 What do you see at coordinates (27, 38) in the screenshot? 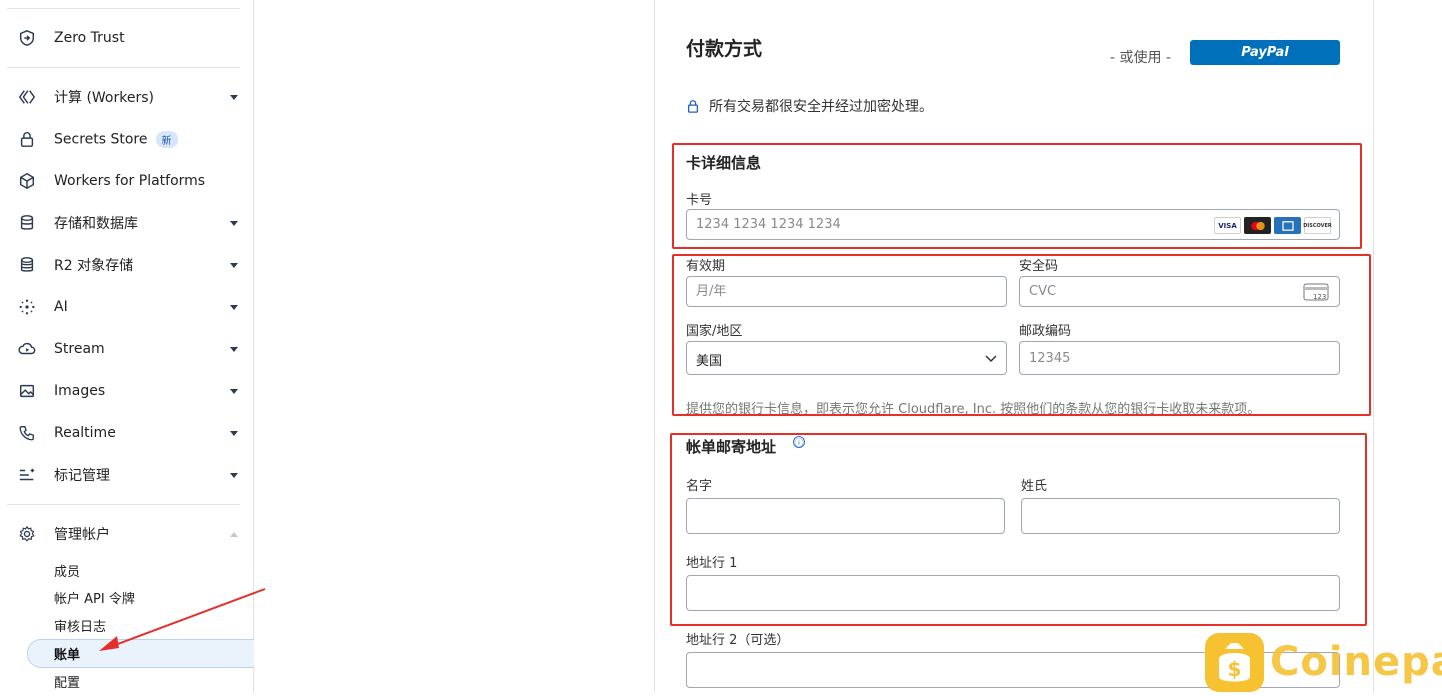
I see `shield-arrow-icon` at bounding box center [27, 38].